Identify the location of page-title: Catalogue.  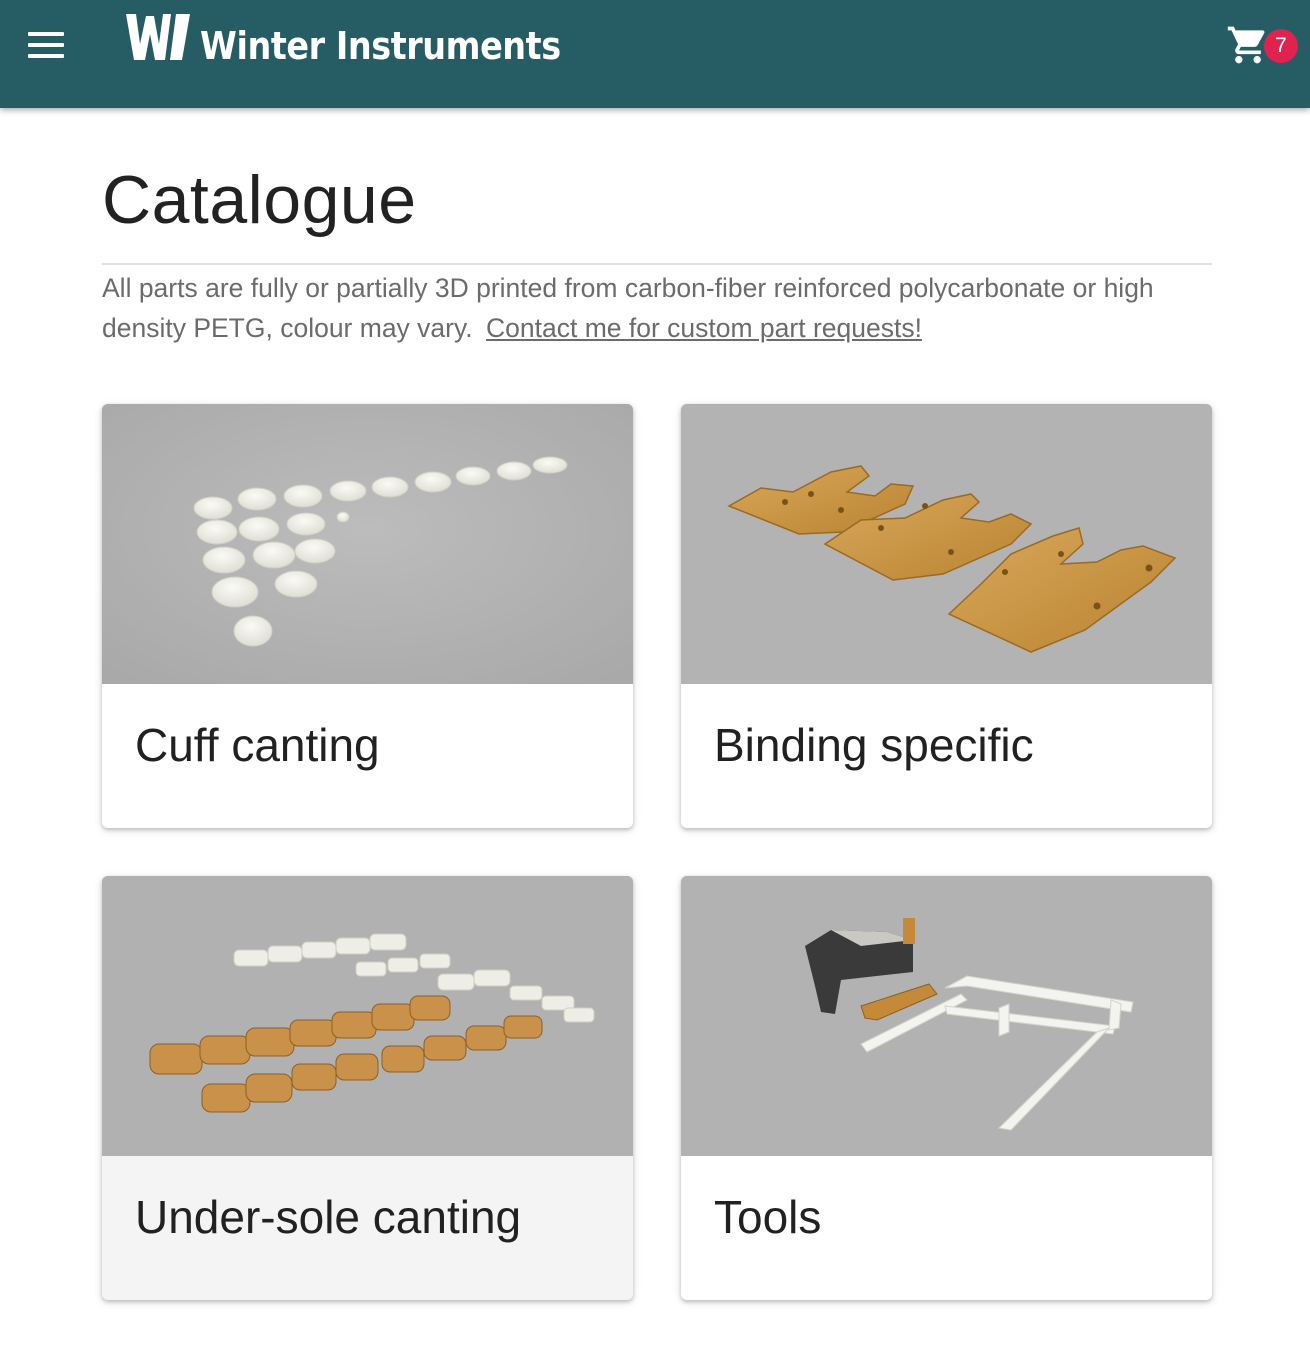
(259, 200).